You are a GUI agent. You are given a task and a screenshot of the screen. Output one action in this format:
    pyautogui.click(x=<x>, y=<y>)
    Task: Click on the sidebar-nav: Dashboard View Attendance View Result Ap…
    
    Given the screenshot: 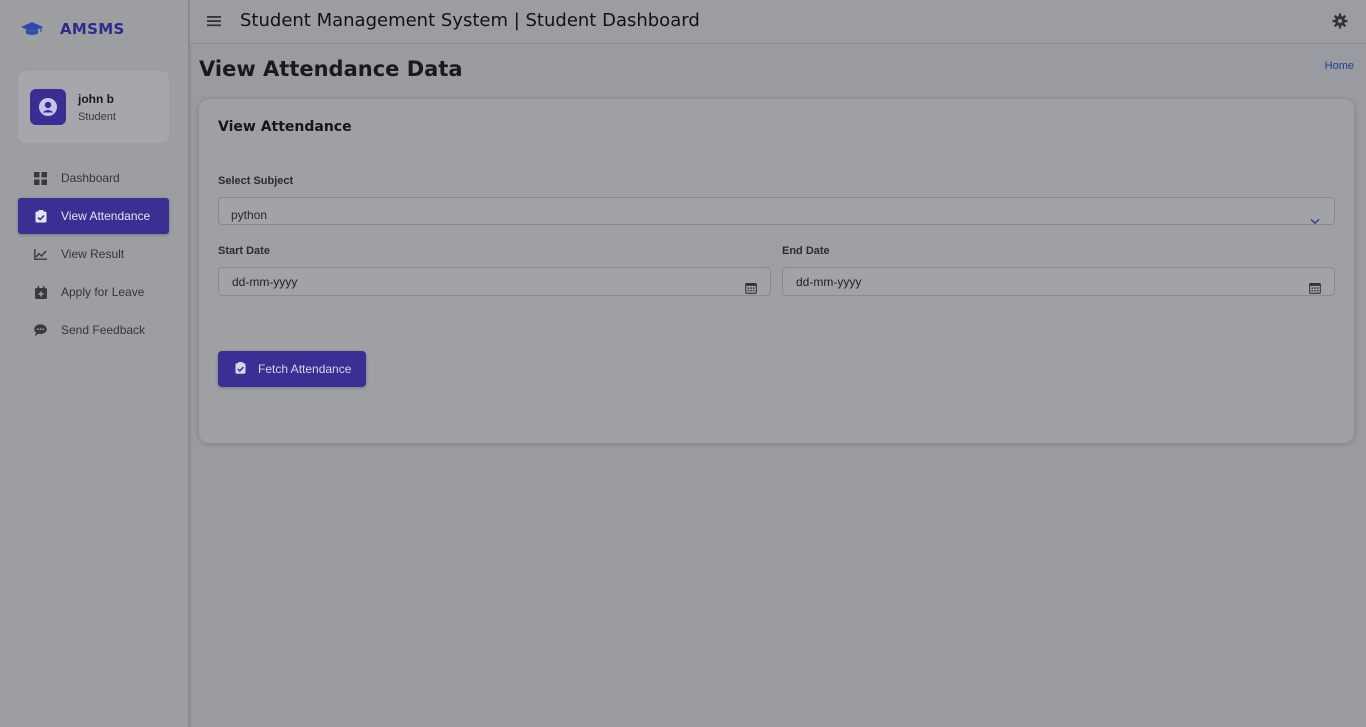 What is the action you would take?
    pyautogui.click(x=93, y=255)
    